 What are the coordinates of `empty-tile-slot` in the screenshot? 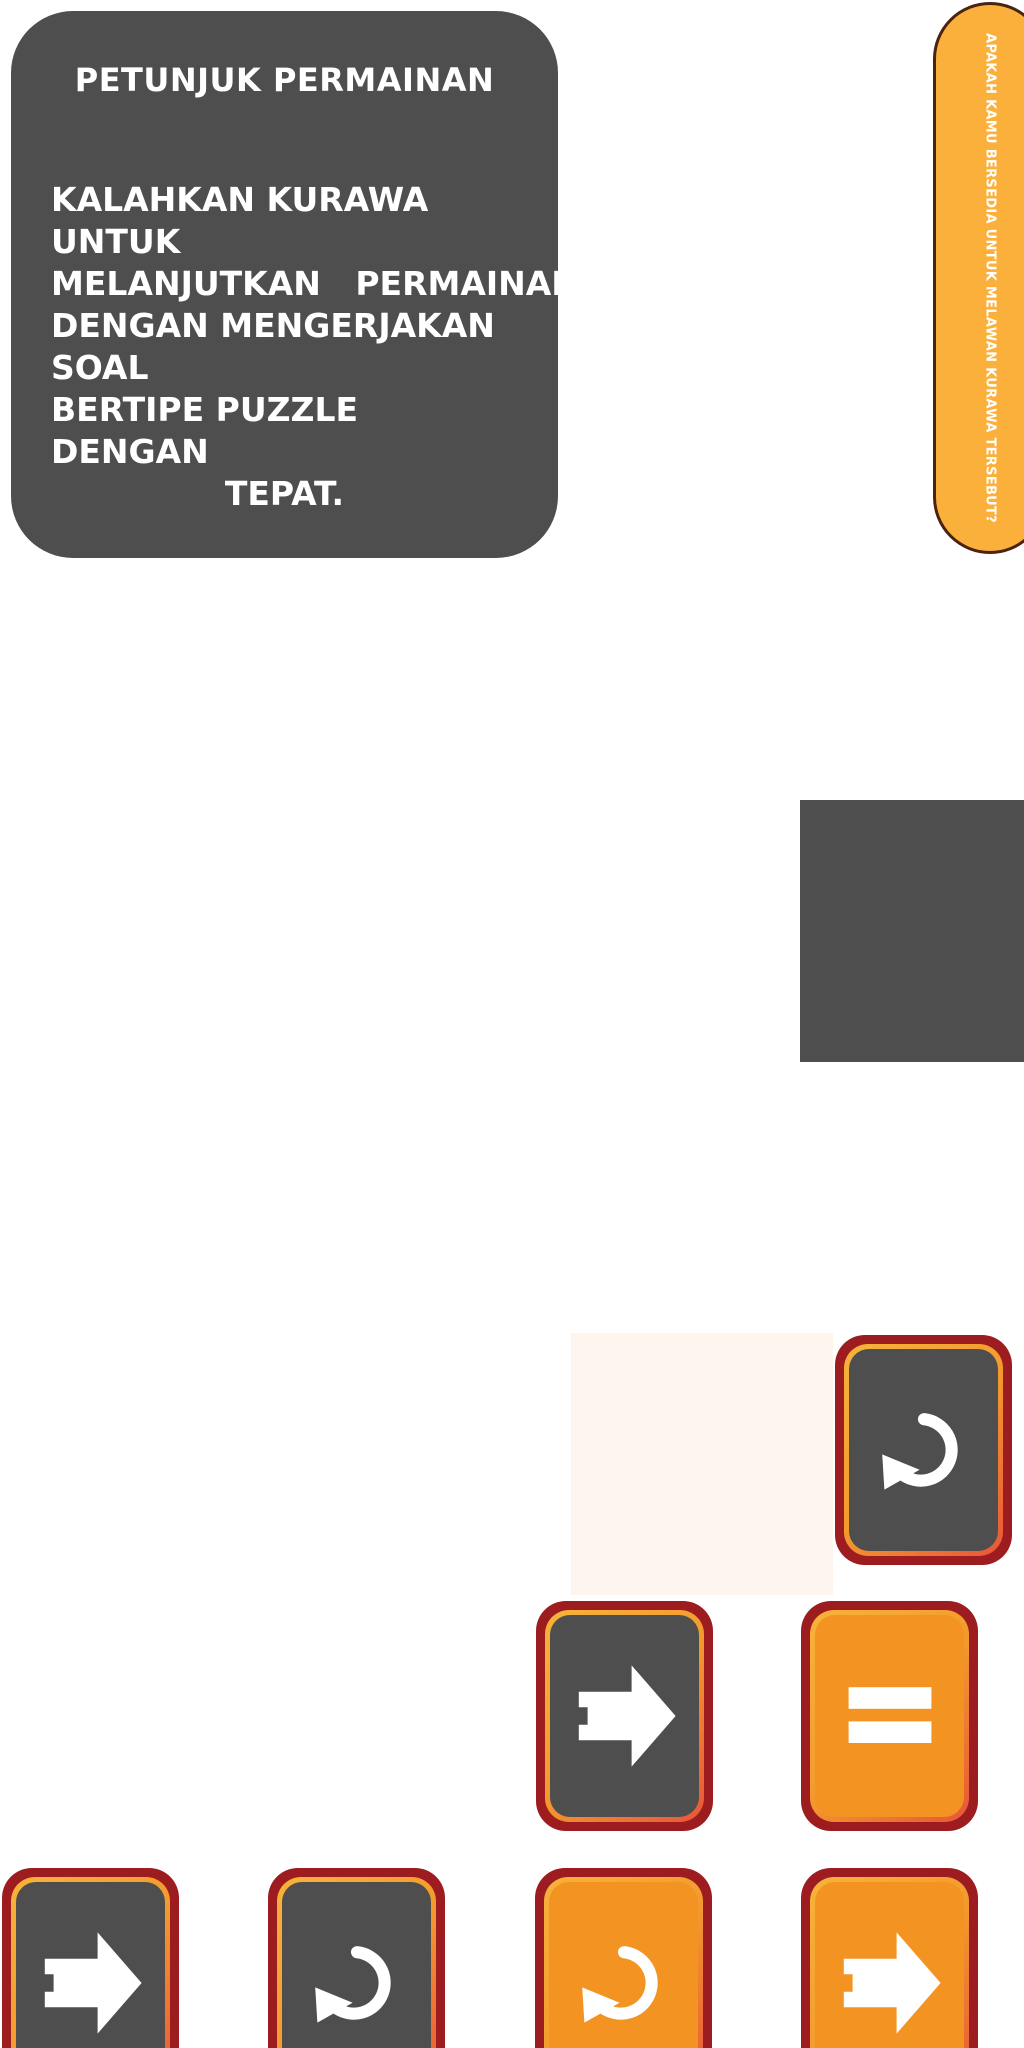 It's located at (702, 1464).